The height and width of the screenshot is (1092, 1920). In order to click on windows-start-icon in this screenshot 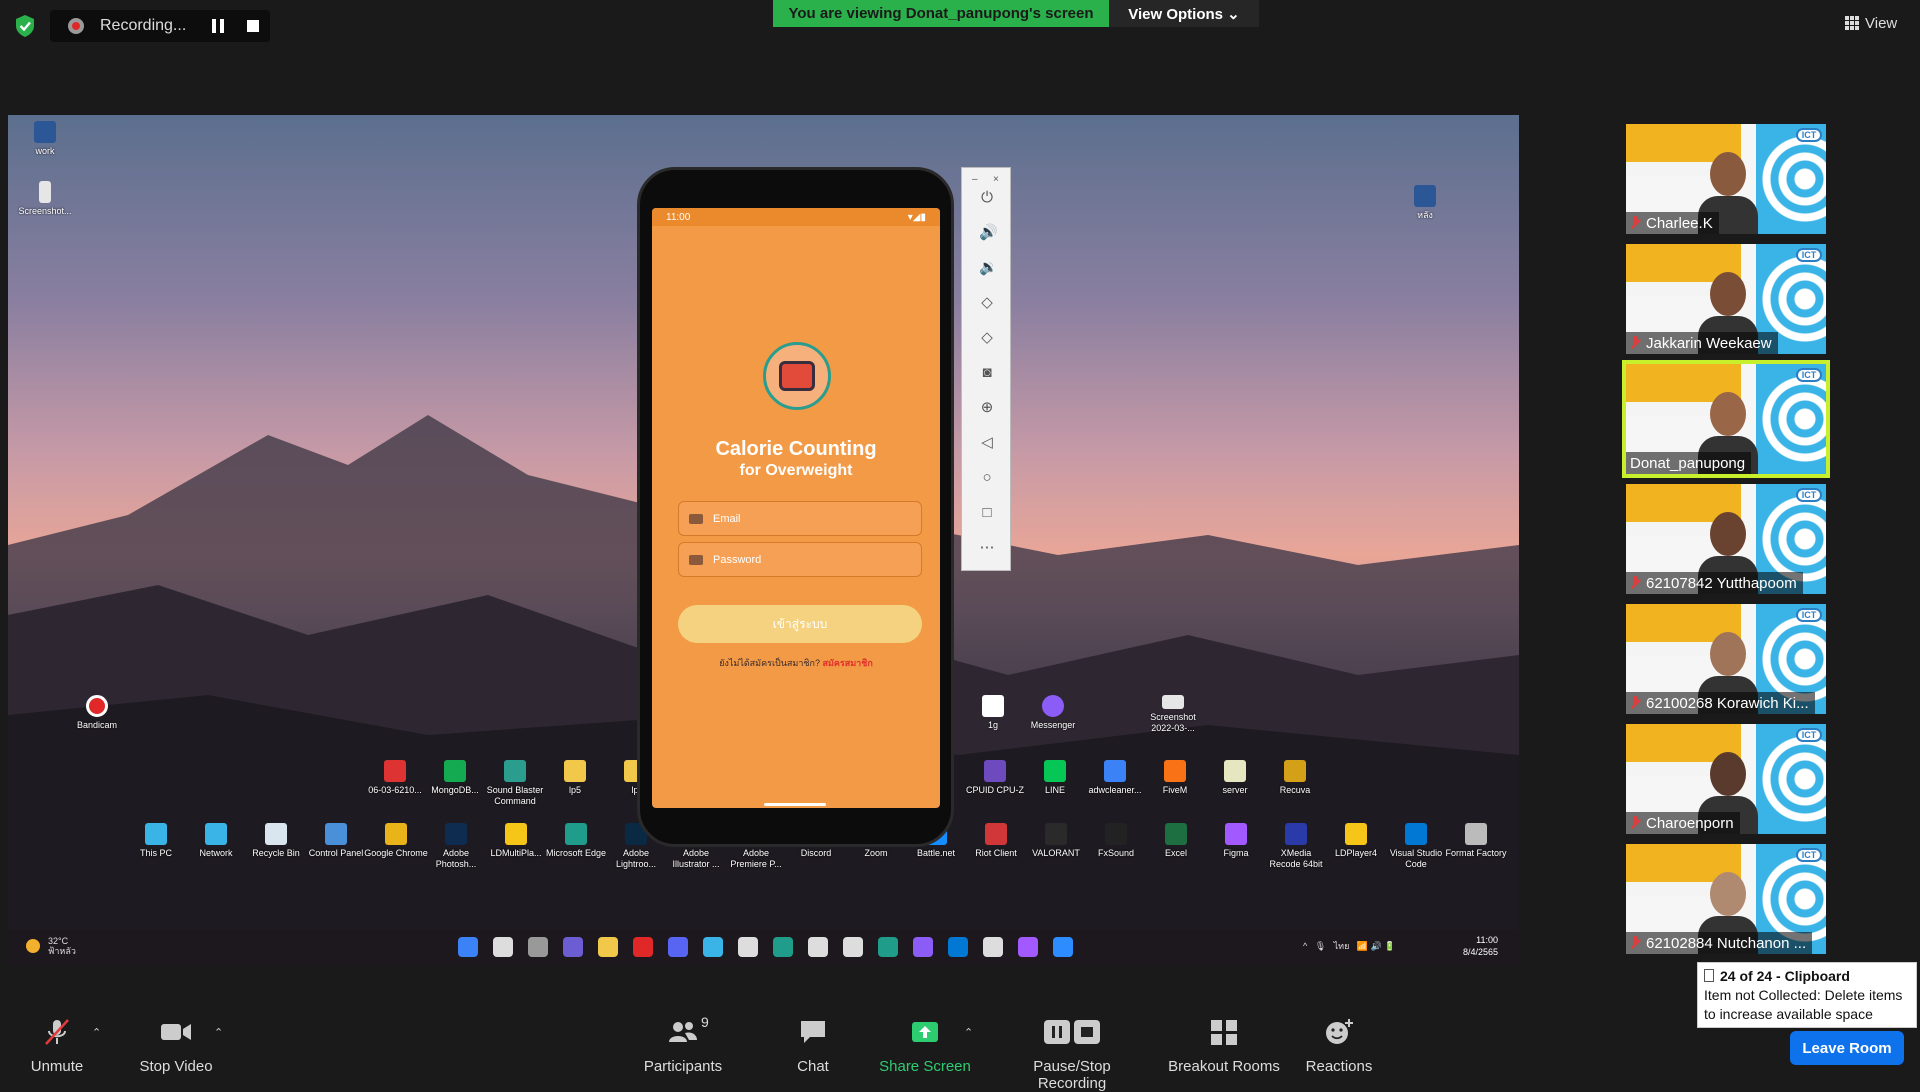, I will do `click(468, 947)`.